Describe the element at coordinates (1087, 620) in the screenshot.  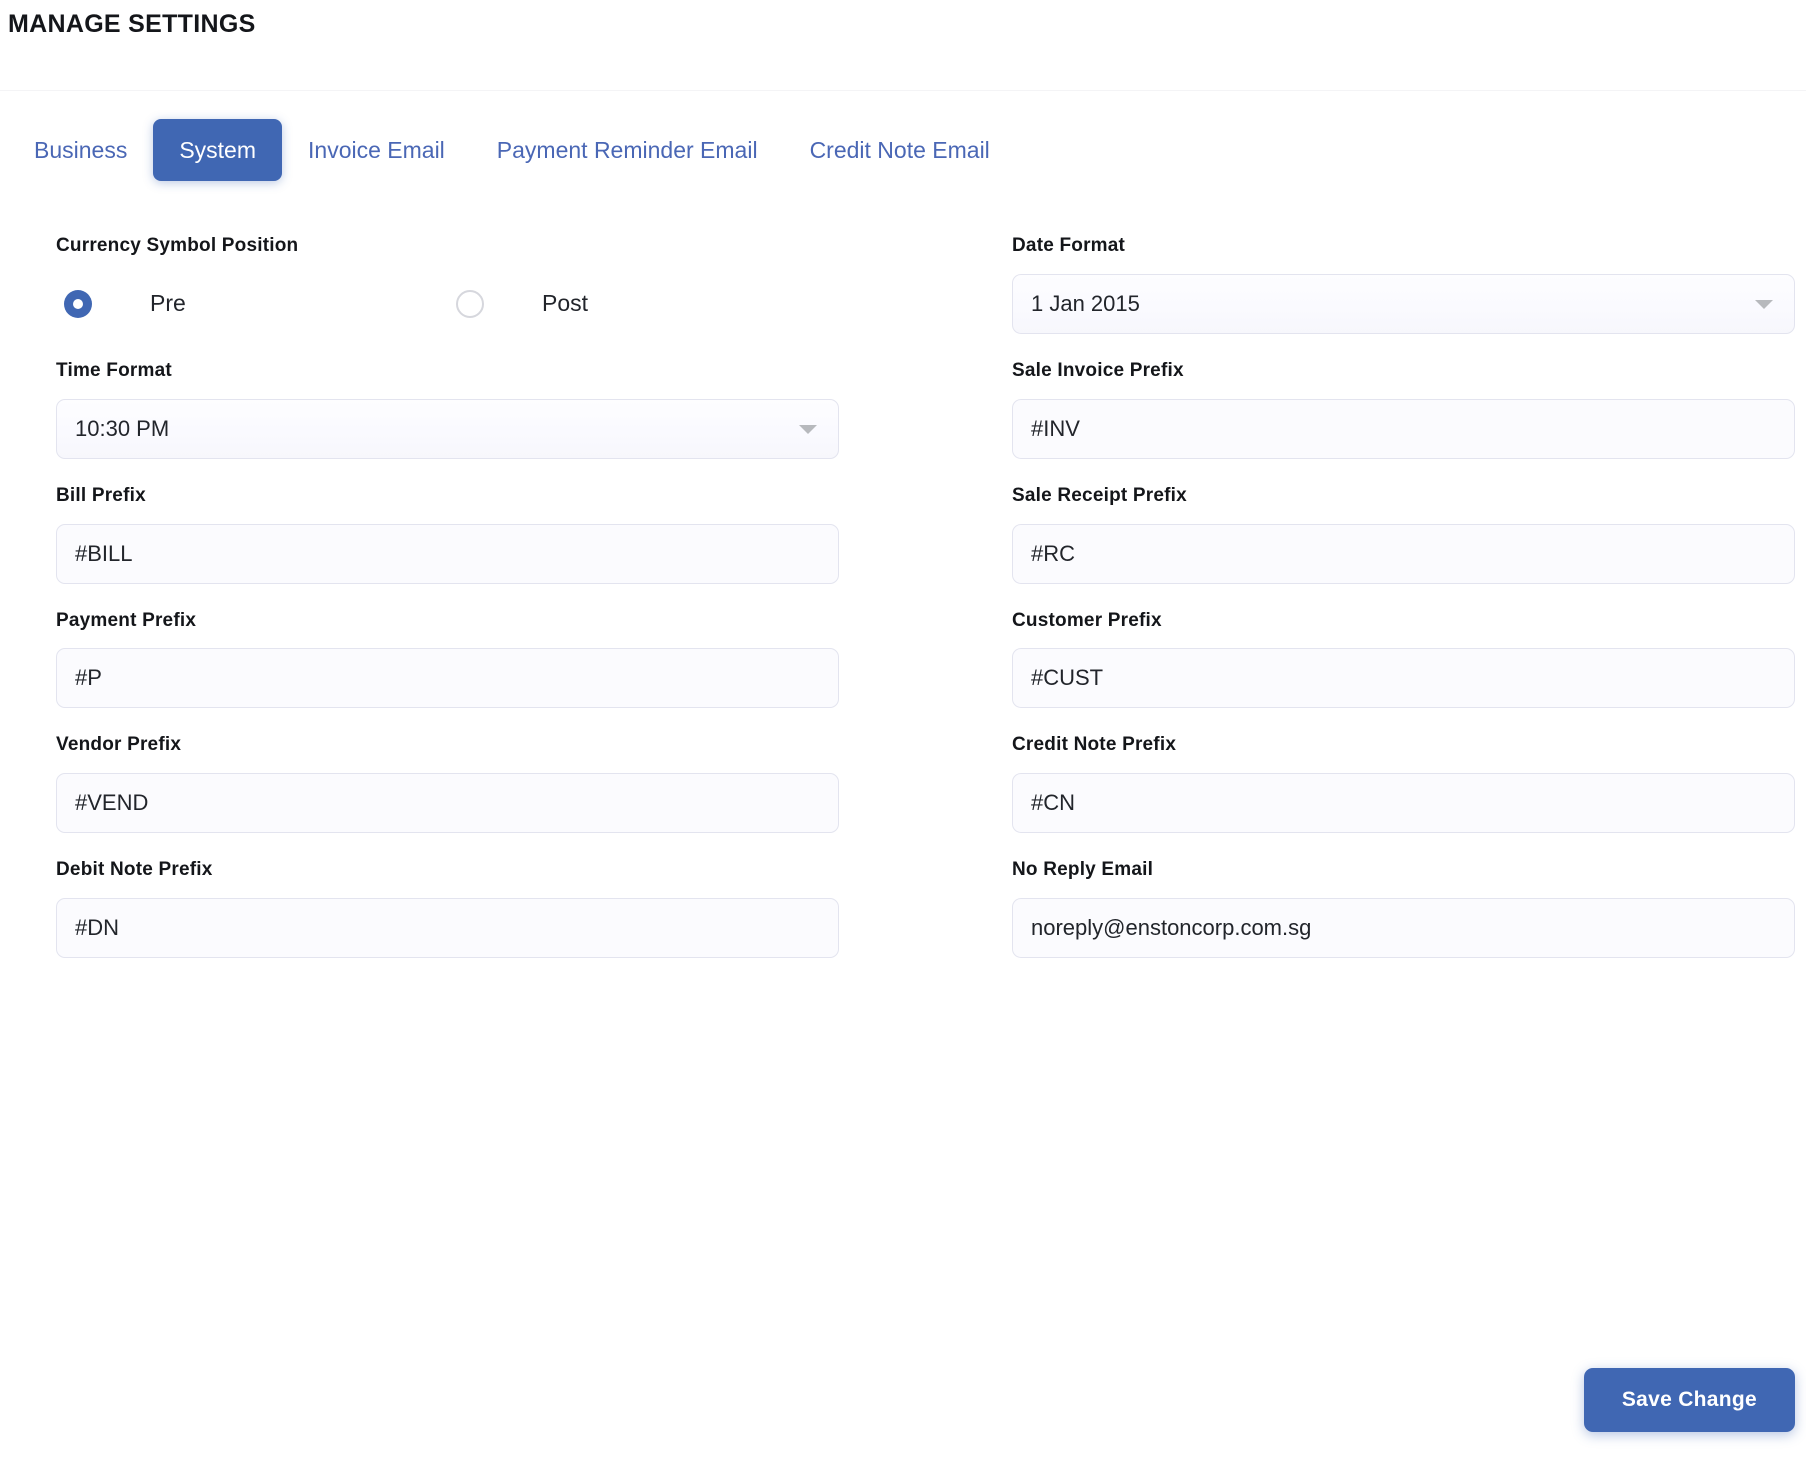
I see `customer-prefix-label: Customer Prefix` at that location.